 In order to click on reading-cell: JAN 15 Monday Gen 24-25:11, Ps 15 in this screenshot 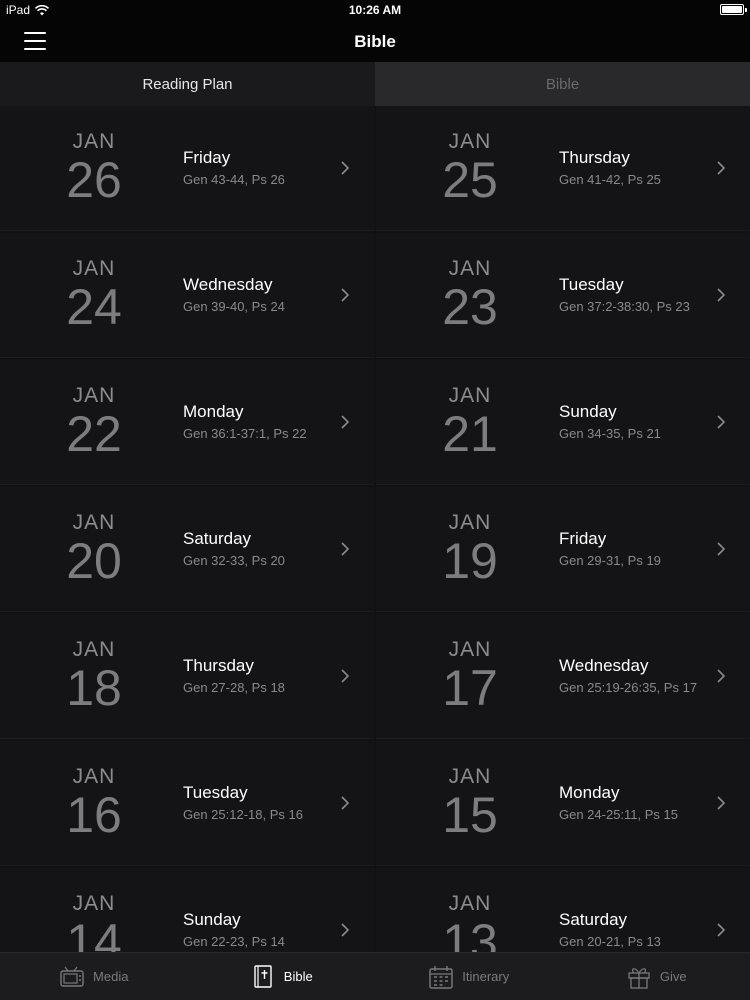, I will do `click(563, 803)`.